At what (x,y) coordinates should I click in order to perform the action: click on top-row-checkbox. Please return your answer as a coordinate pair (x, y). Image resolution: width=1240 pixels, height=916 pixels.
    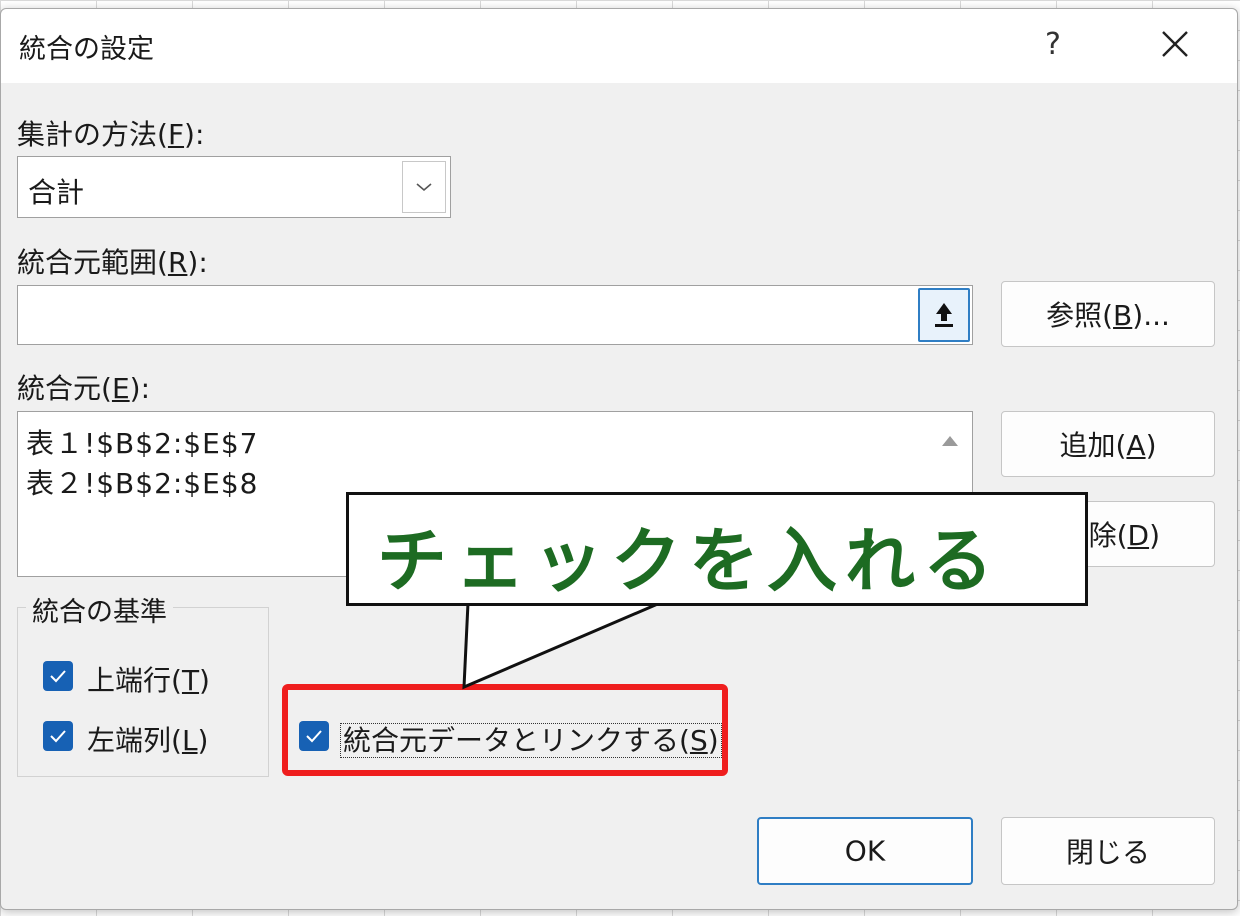
    Looking at the image, I should click on (58, 676).